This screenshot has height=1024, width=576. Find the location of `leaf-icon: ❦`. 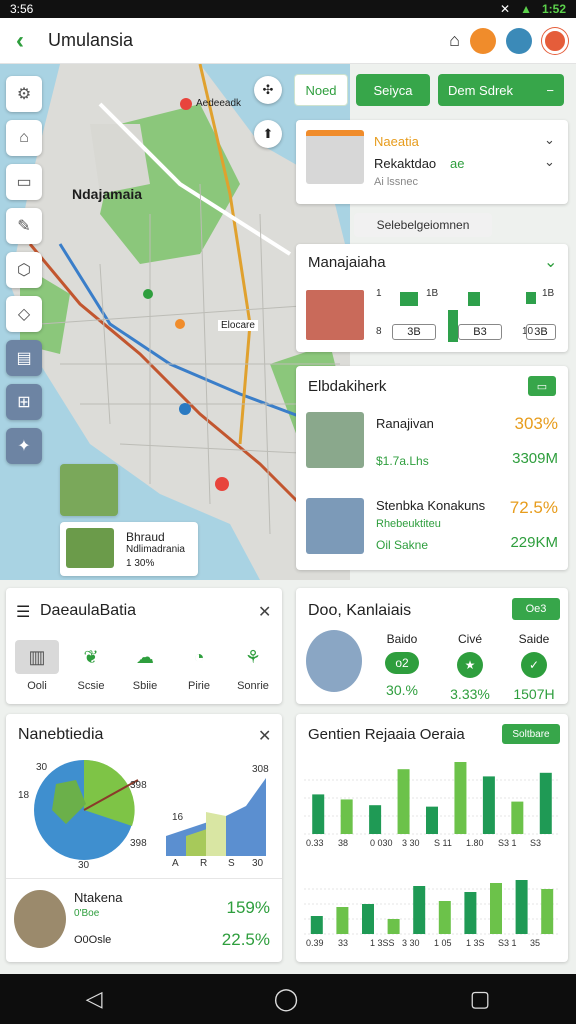

leaf-icon: ❦ is located at coordinates (91, 656).